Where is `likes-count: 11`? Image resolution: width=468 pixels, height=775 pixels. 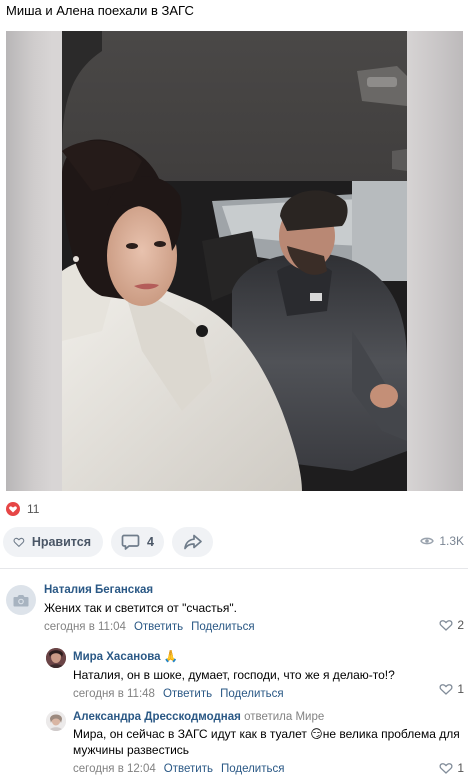
likes-count: 11 is located at coordinates (33, 509).